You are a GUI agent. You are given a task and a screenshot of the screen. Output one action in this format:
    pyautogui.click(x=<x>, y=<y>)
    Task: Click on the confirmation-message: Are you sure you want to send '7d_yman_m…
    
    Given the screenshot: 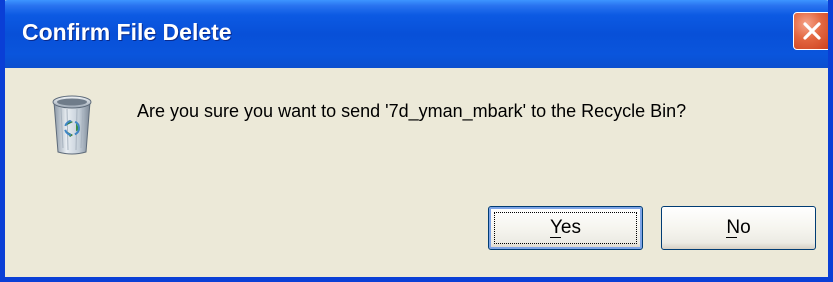 What is the action you would take?
    pyautogui.click(x=412, y=111)
    